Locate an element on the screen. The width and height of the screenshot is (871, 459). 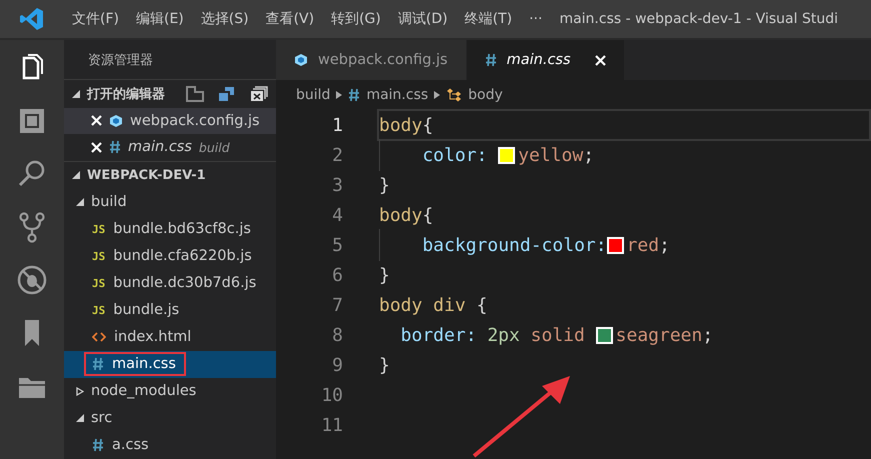
code-brackets-icon is located at coordinates (99, 337).